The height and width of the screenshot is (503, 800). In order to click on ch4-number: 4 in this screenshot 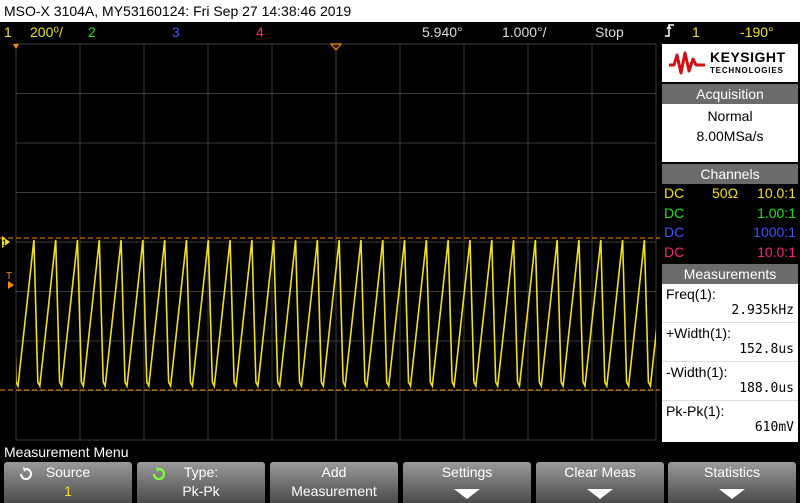, I will do `click(260, 32)`.